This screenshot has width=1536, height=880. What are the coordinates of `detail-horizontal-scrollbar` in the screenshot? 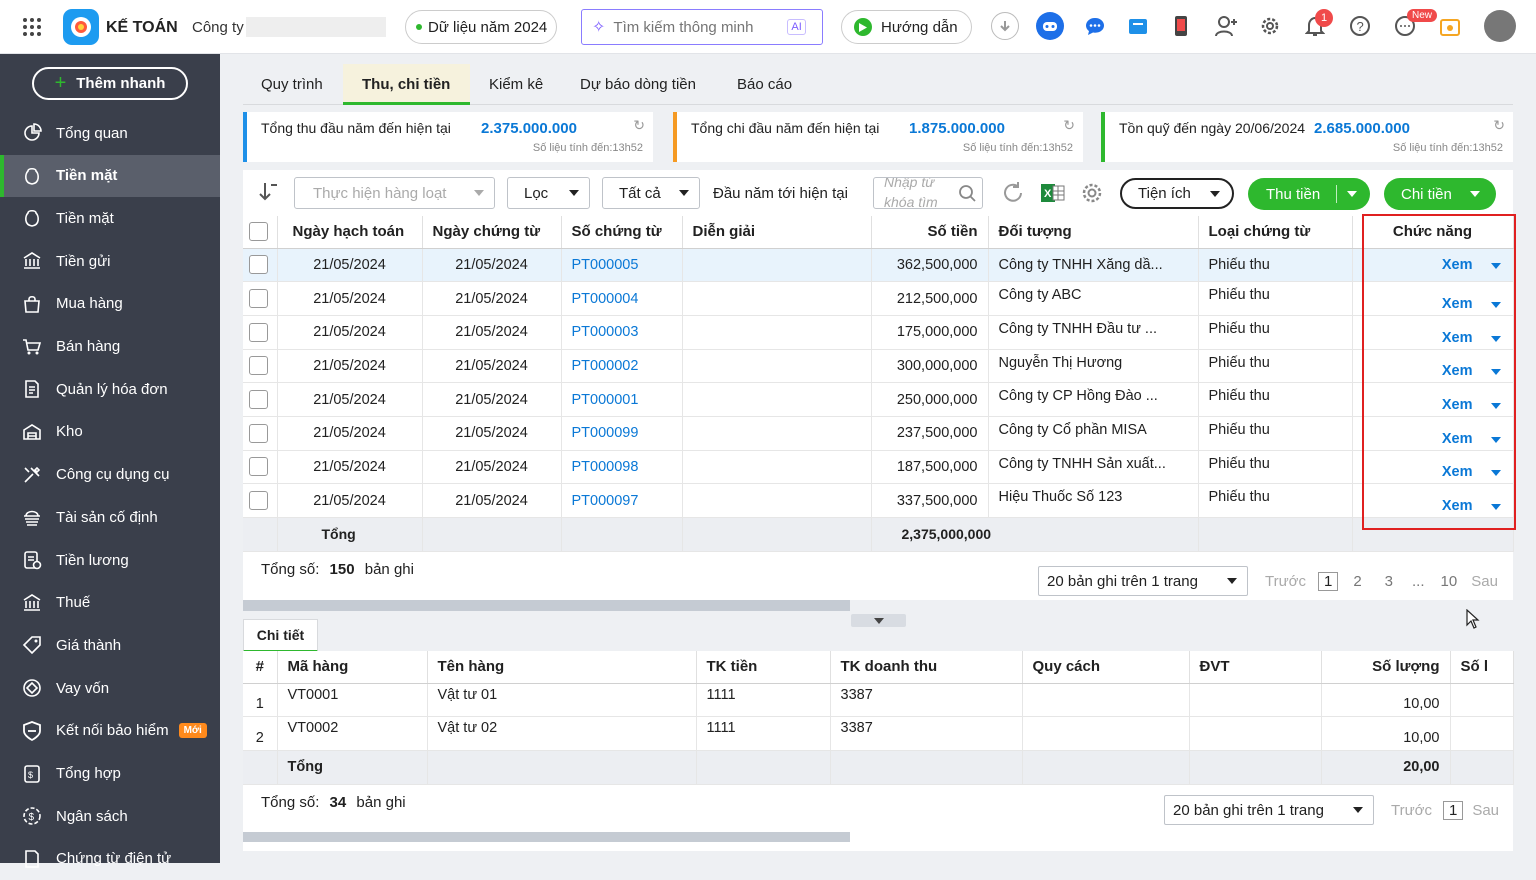 It's located at (546, 837).